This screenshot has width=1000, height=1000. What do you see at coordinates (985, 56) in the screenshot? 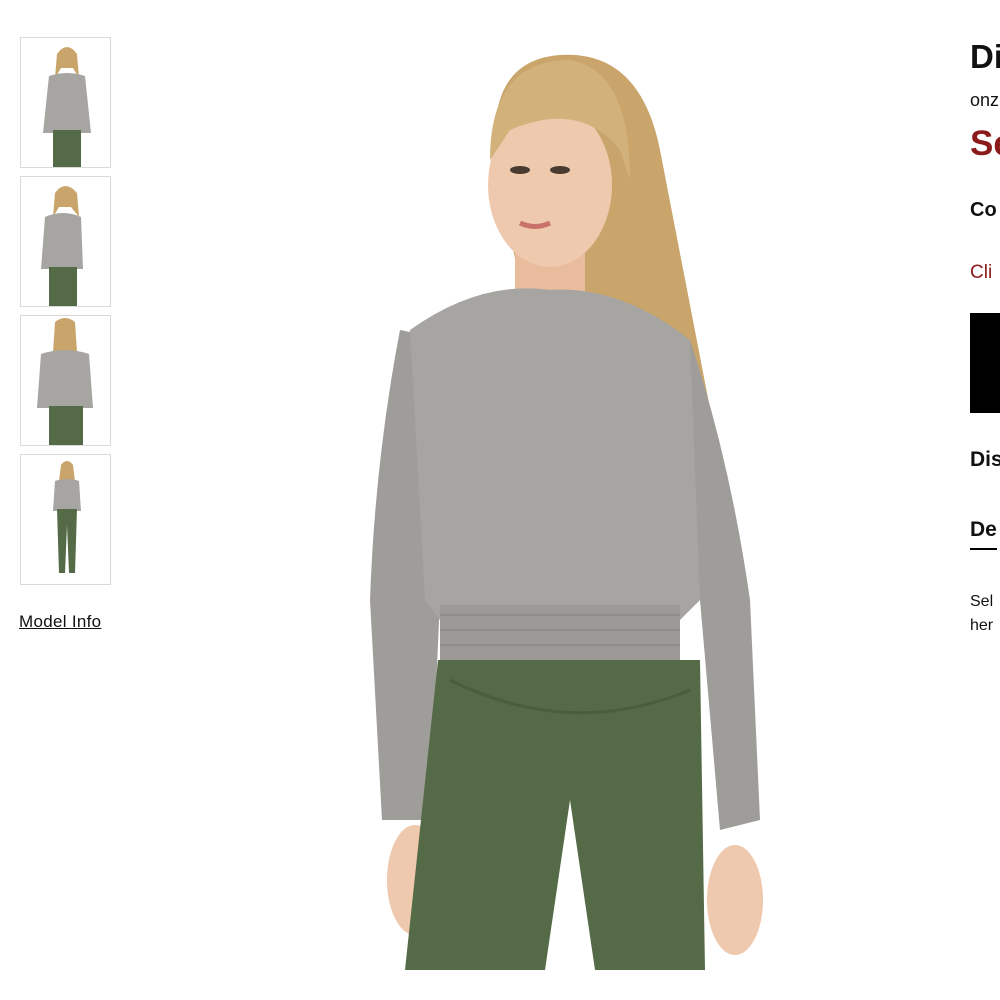
I see `product-title: Di` at bounding box center [985, 56].